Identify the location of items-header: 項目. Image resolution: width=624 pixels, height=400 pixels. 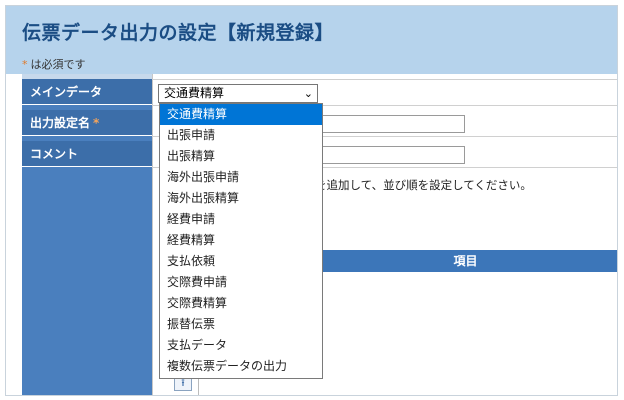
(465, 261).